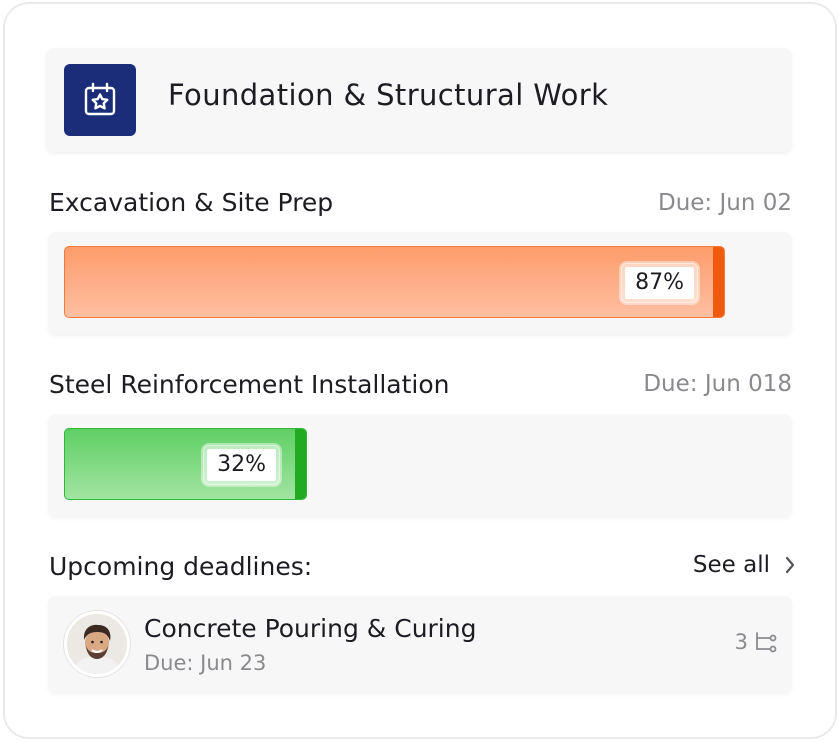  Describe the element at coordinates (100, 100) in the screenshot. I see `calendar-star-icon` at that location.